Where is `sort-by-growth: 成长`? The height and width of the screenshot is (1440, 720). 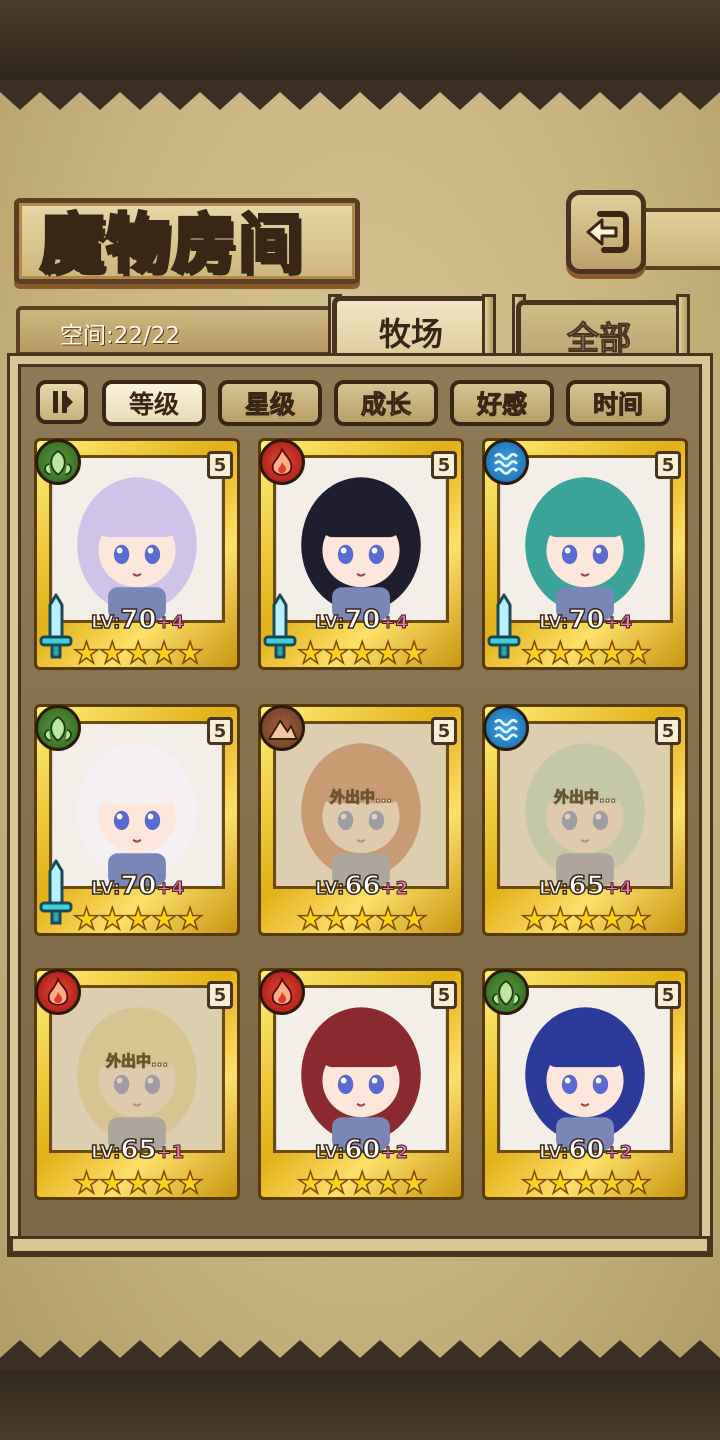 sort-by-growth: 成长 is located at coordinates (386, 403).